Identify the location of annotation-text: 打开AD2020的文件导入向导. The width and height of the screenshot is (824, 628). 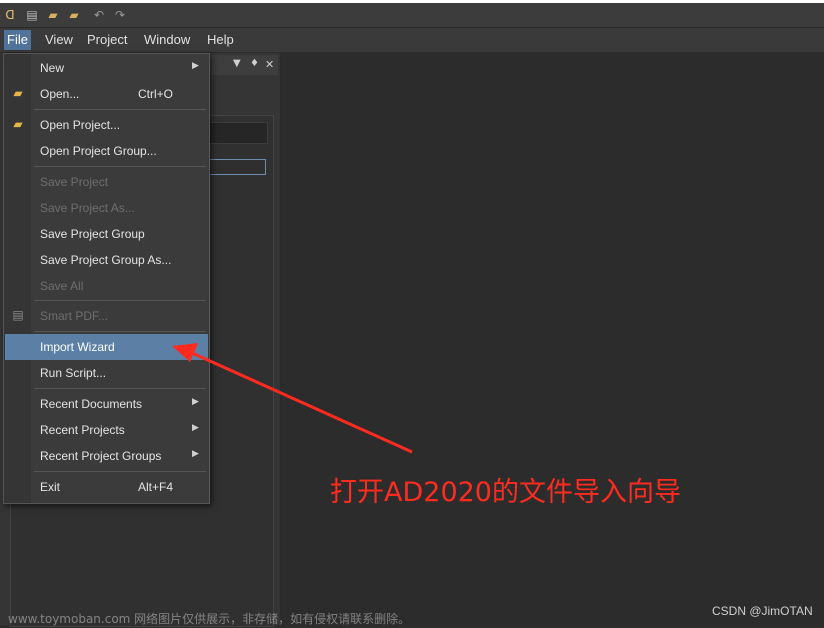
(505, 492).